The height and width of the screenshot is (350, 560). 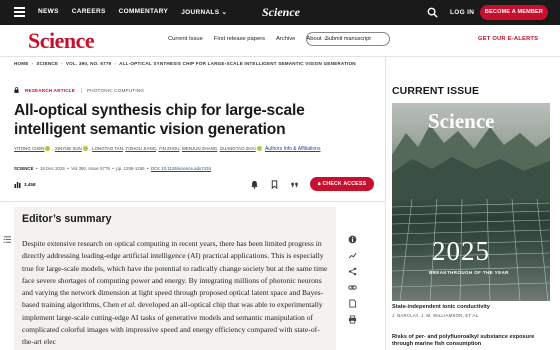 I want to click on metric-count: 3,458, so click(x=30, y=184).